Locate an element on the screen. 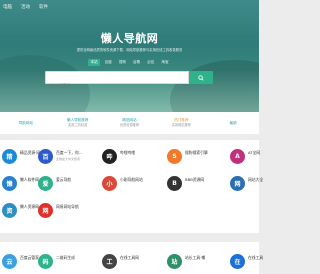  top-nav-item: 电脑 is located at coordinates (7, 7).